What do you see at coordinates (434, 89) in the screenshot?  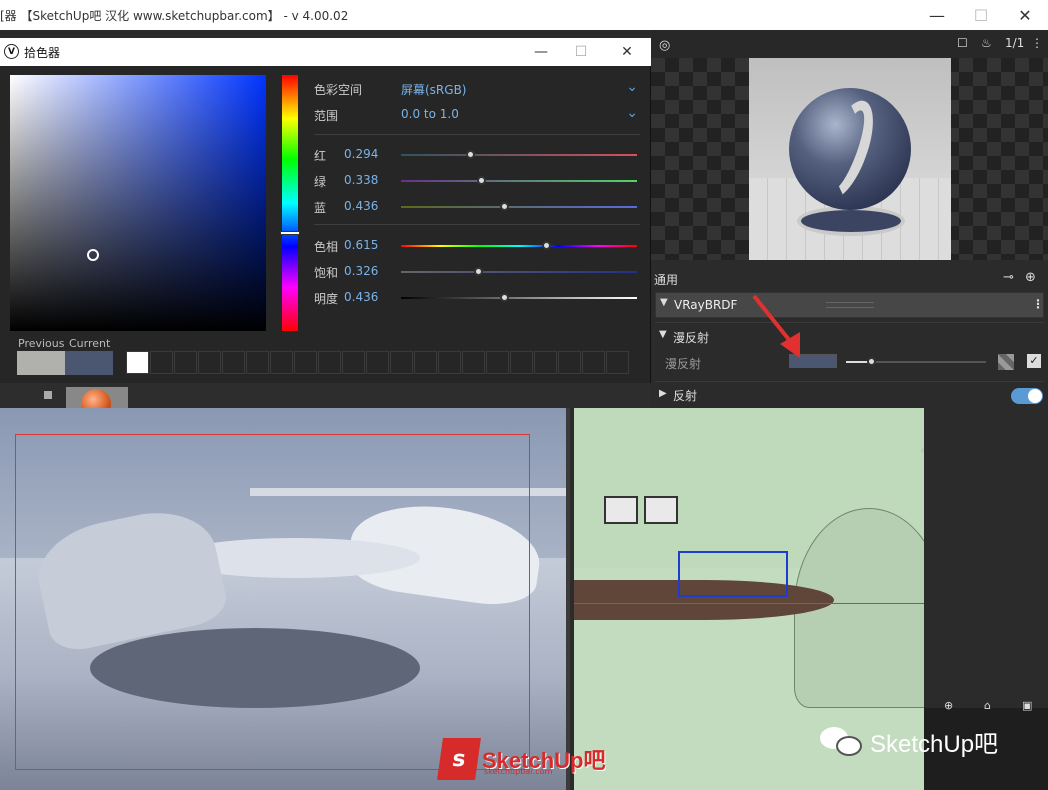 I see `color-space-value: 屏幕(sRGB)` at bounding box center [434, 89].